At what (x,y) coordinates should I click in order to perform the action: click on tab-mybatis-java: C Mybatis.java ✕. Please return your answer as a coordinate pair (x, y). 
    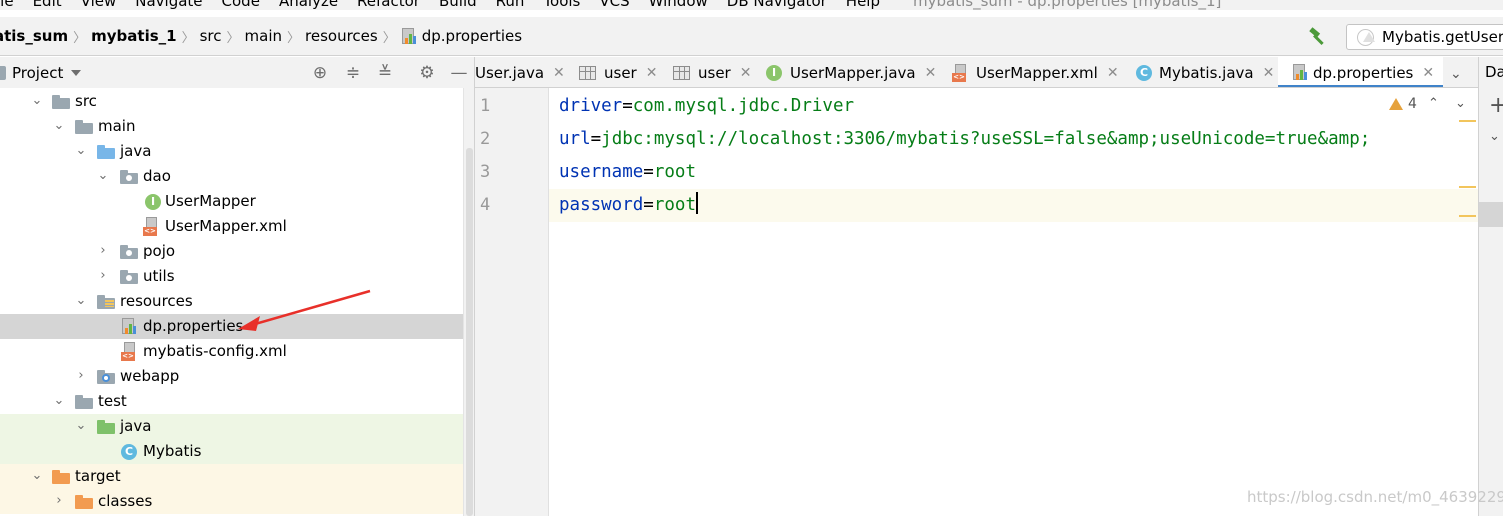
    Looking at the image, I should click on (1205, 72).